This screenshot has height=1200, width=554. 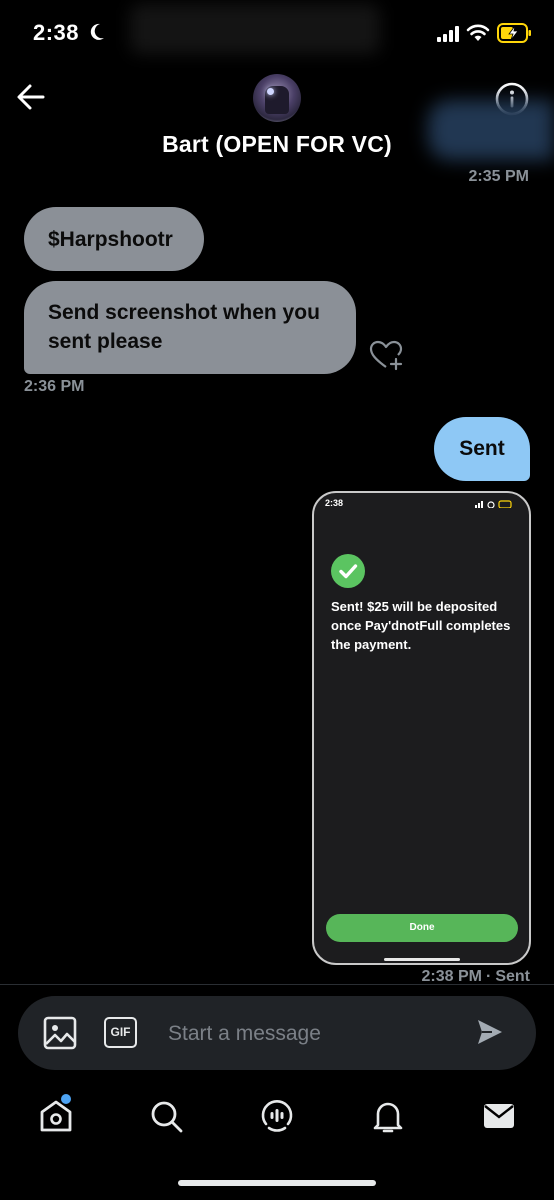 What do you see at coordinates (277, 1183) in the screenshot?
I see `home-indicator` at bounding box center [277, 1183].